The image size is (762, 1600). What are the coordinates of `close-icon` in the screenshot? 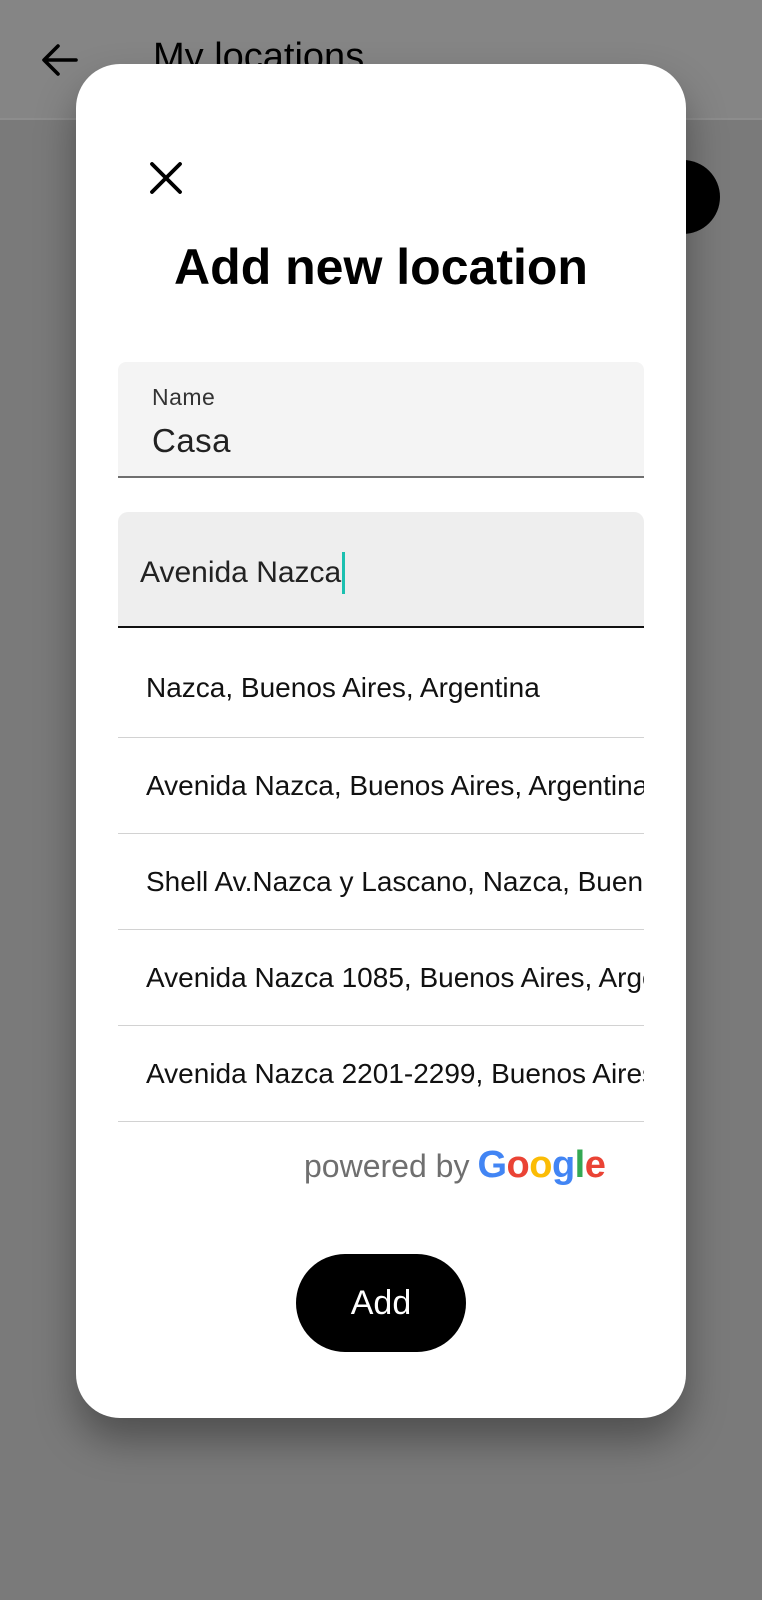 It's located at (166, 178).